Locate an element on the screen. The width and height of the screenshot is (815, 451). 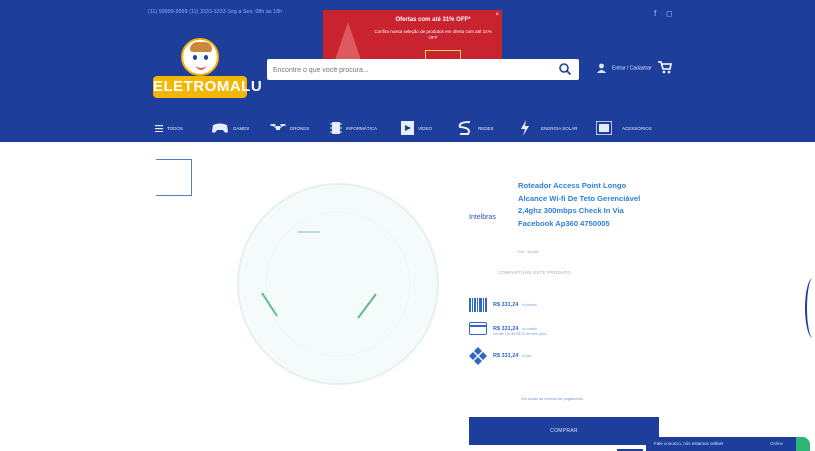
account-link: Entrar / Cadastrar is located at coordinates (624, 68).